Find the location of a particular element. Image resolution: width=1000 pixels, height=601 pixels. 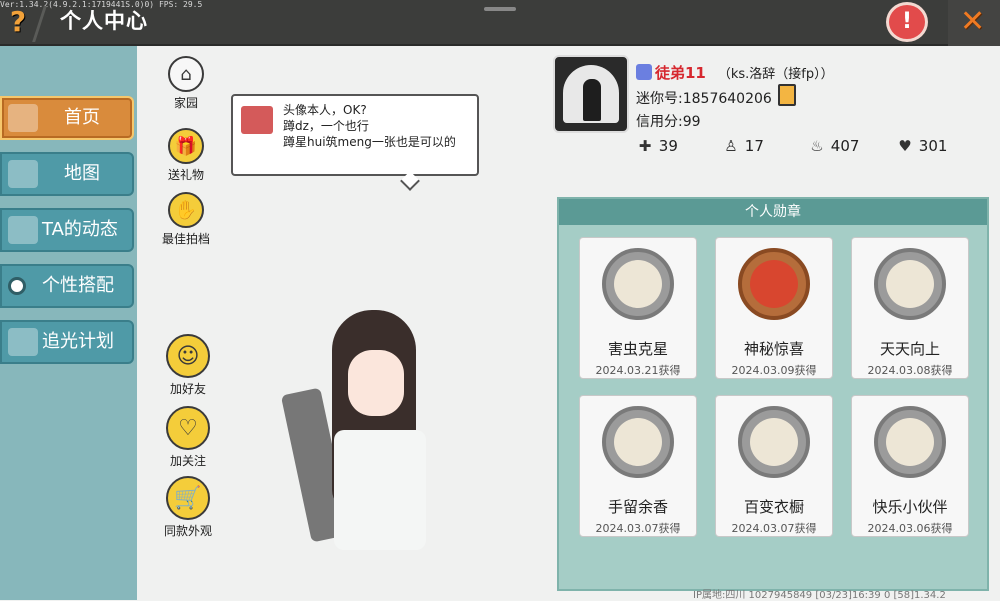

same-look-label: 同款外观 is located at coordinates (187, 531).